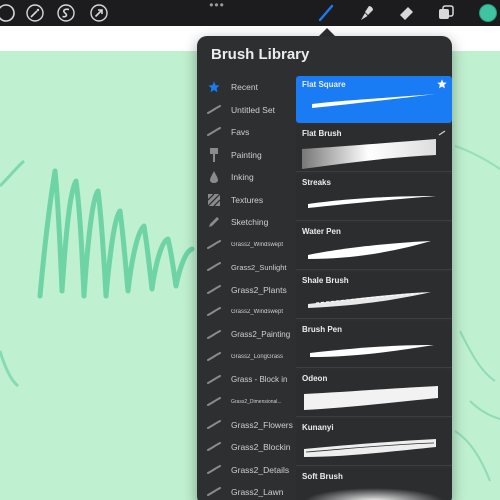  What do you see at coordinates (406, 13) in the screenshot?
I see `eraser-tool-icon` at bounding box center [406, 13].